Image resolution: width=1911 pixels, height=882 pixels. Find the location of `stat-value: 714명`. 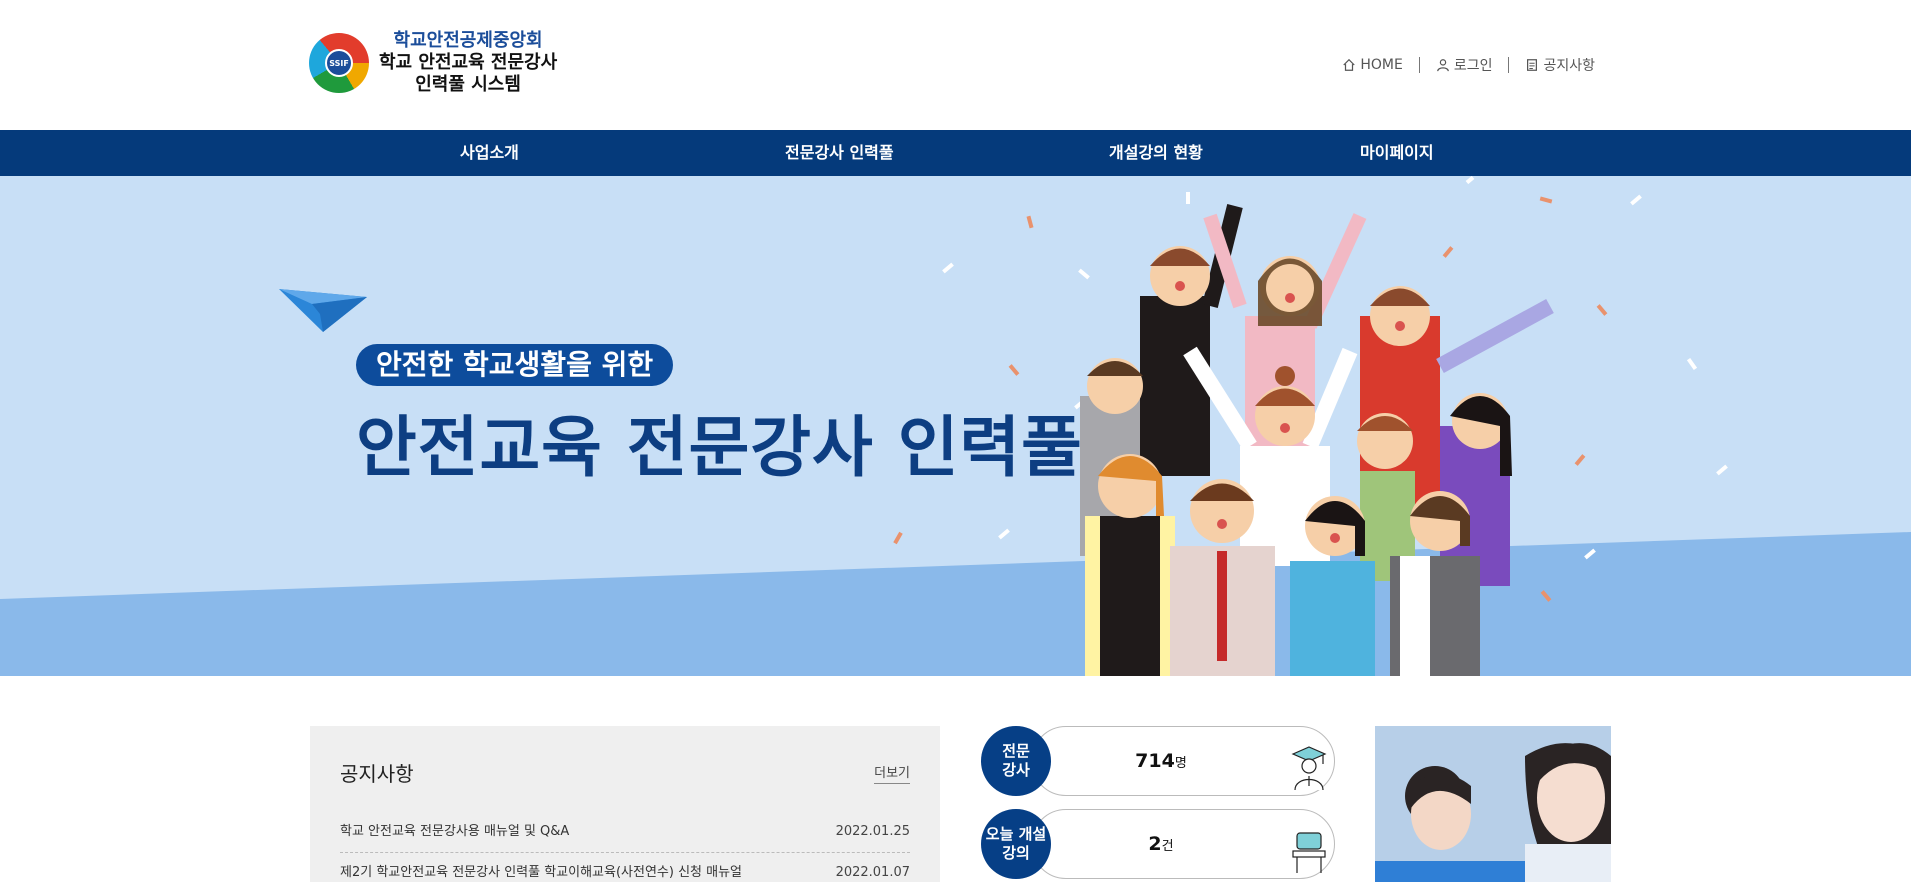

stat-value: 714명 is located at coordinates (1161, 762).